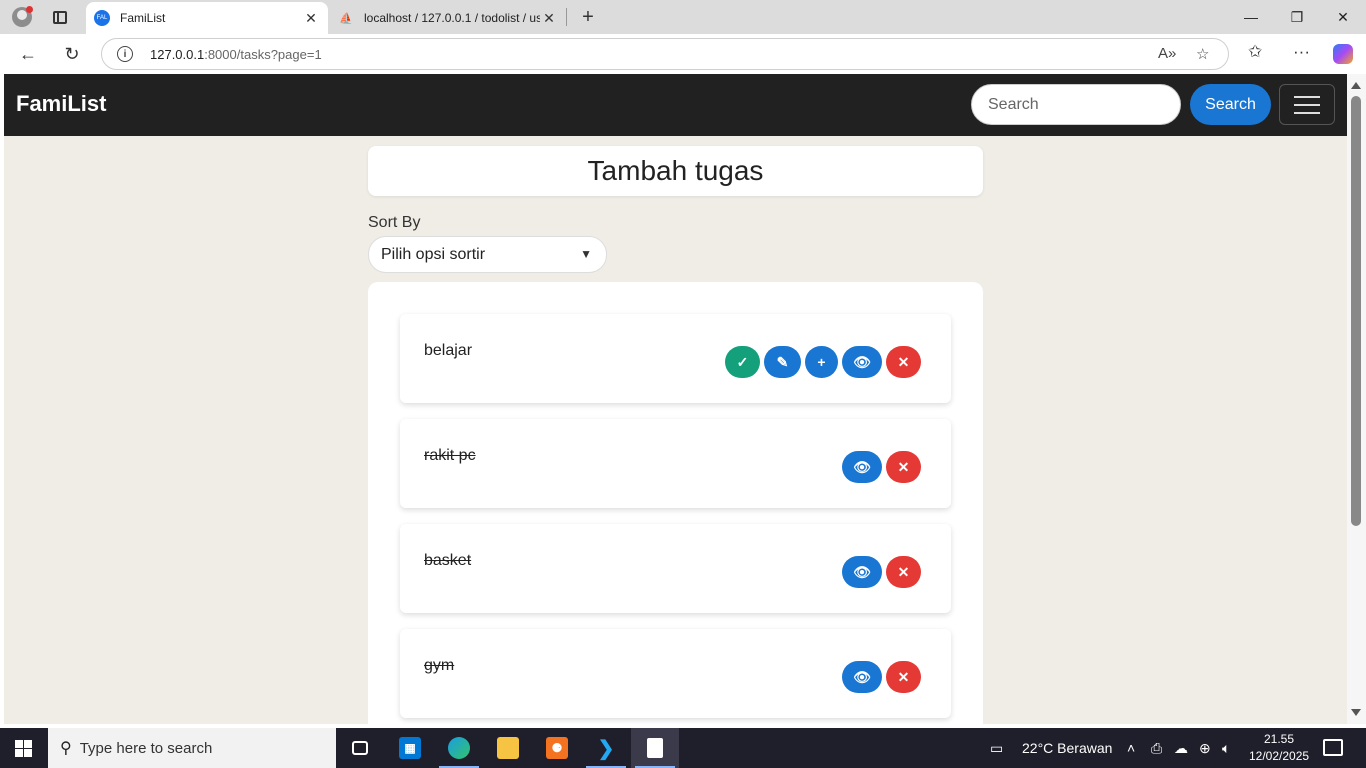 The height and width of the screenshot is (768, 1366). I want to click on taskbar-search-placeholder: Type here to search, so click(146, 748).